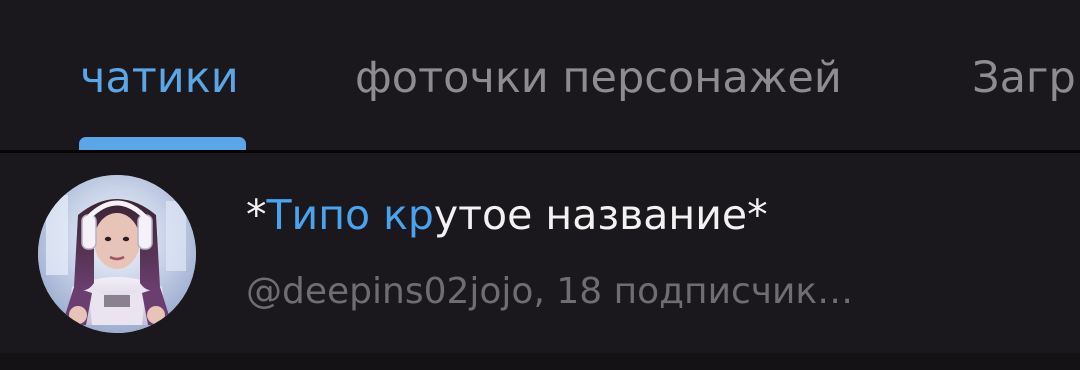 The width and height of the screenshot is (1080, 370). Describe the element at coordinates (162, 143) in the screenshot. I see `active-tab-indicator` at that location.